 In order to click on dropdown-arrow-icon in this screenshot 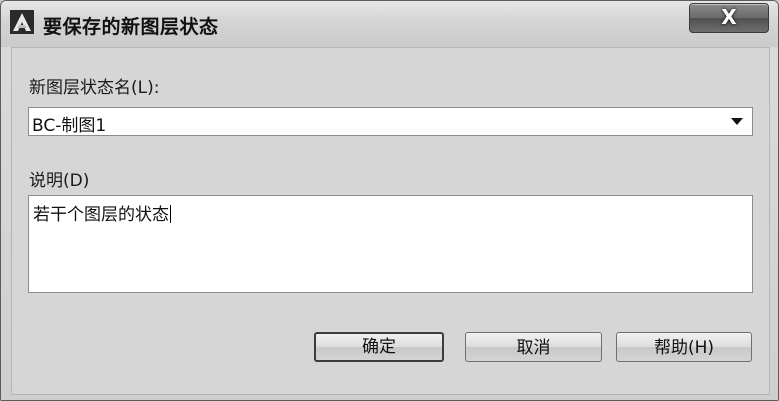, I will do `click(737, 121)`.